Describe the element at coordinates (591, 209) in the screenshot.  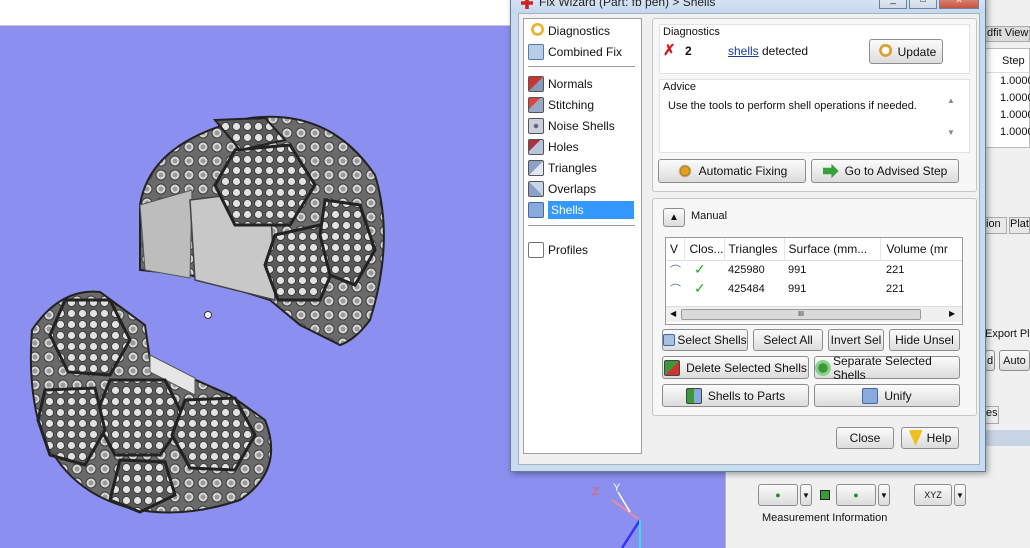
I see `sidebar-item-label: Shells` at that location.